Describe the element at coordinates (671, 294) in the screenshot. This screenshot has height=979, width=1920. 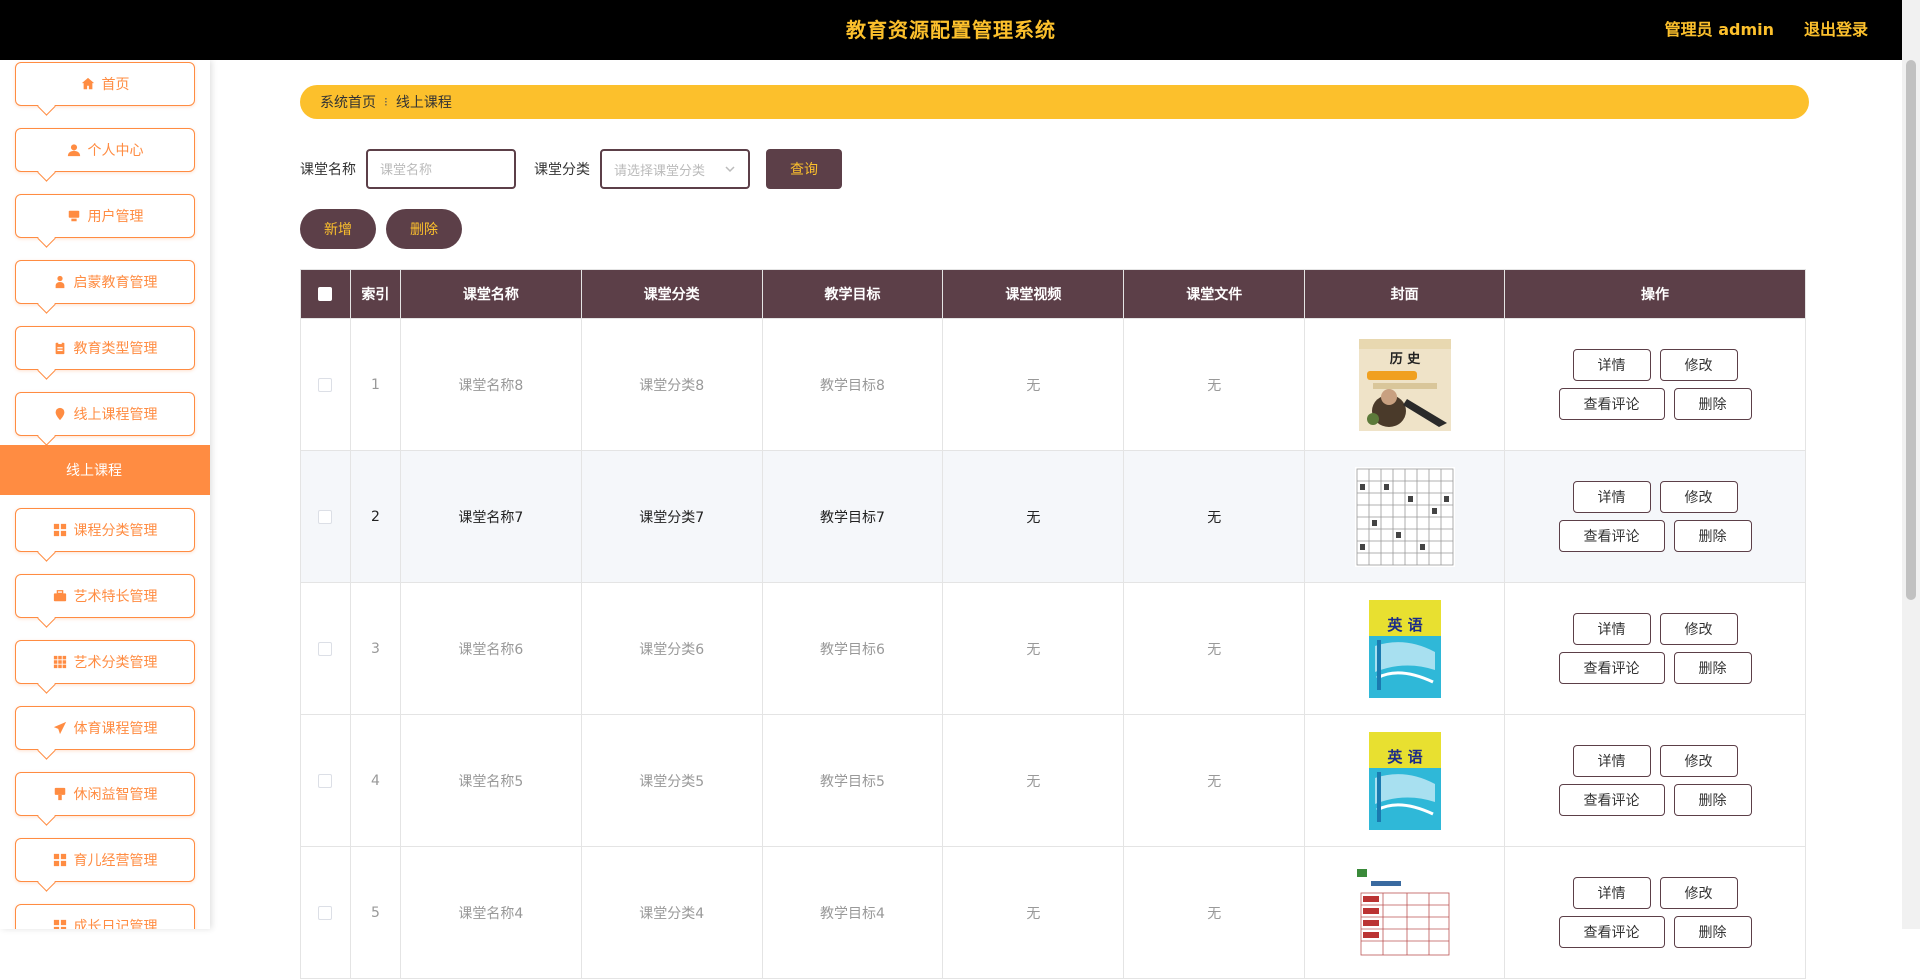
I see `column-header: 课堂分类` at that location.